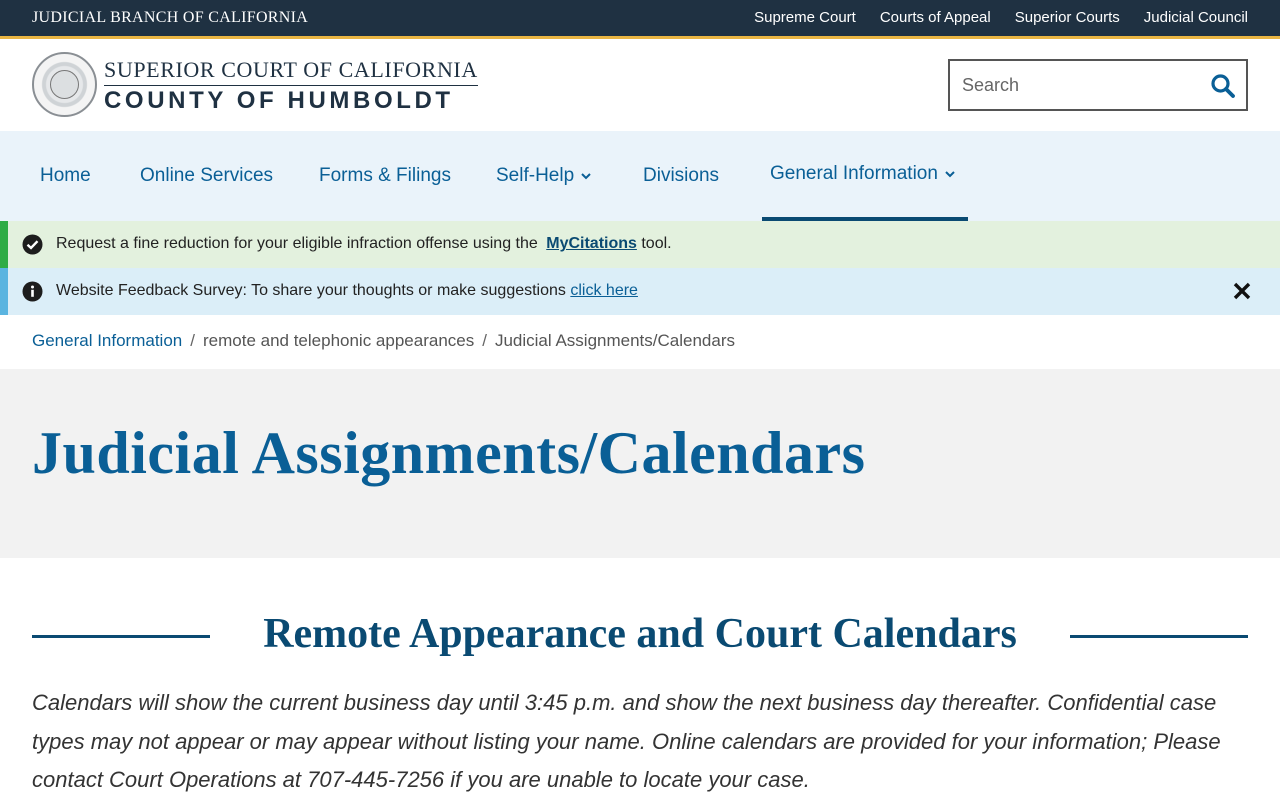 The image size is (1280, 800). I want to click on judicial-council-link: Judicial Council, so click(1196, 17).